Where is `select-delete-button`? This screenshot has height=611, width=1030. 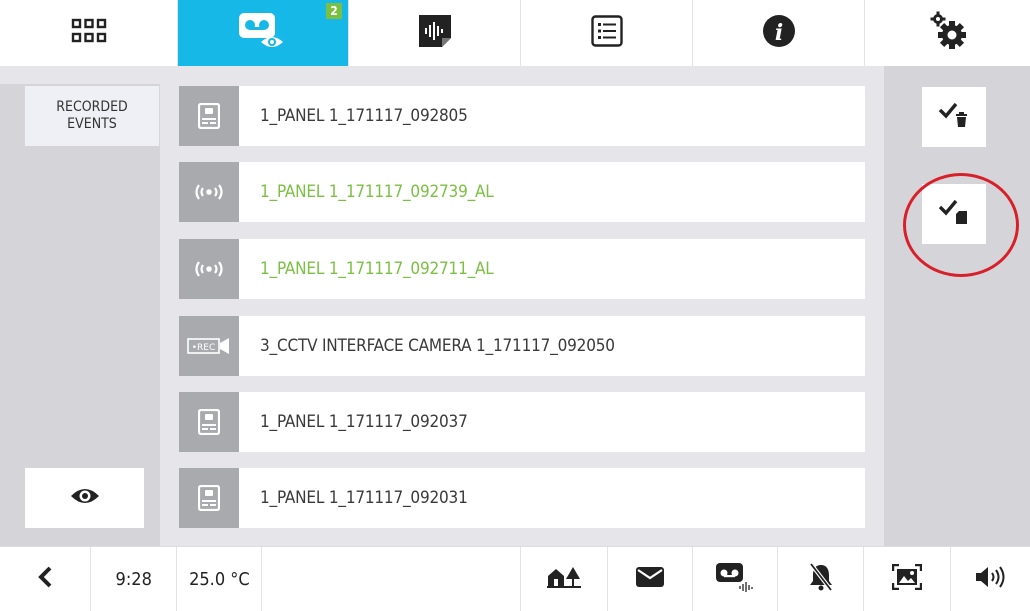
select-delete-button is located at coordinates (954, 117).